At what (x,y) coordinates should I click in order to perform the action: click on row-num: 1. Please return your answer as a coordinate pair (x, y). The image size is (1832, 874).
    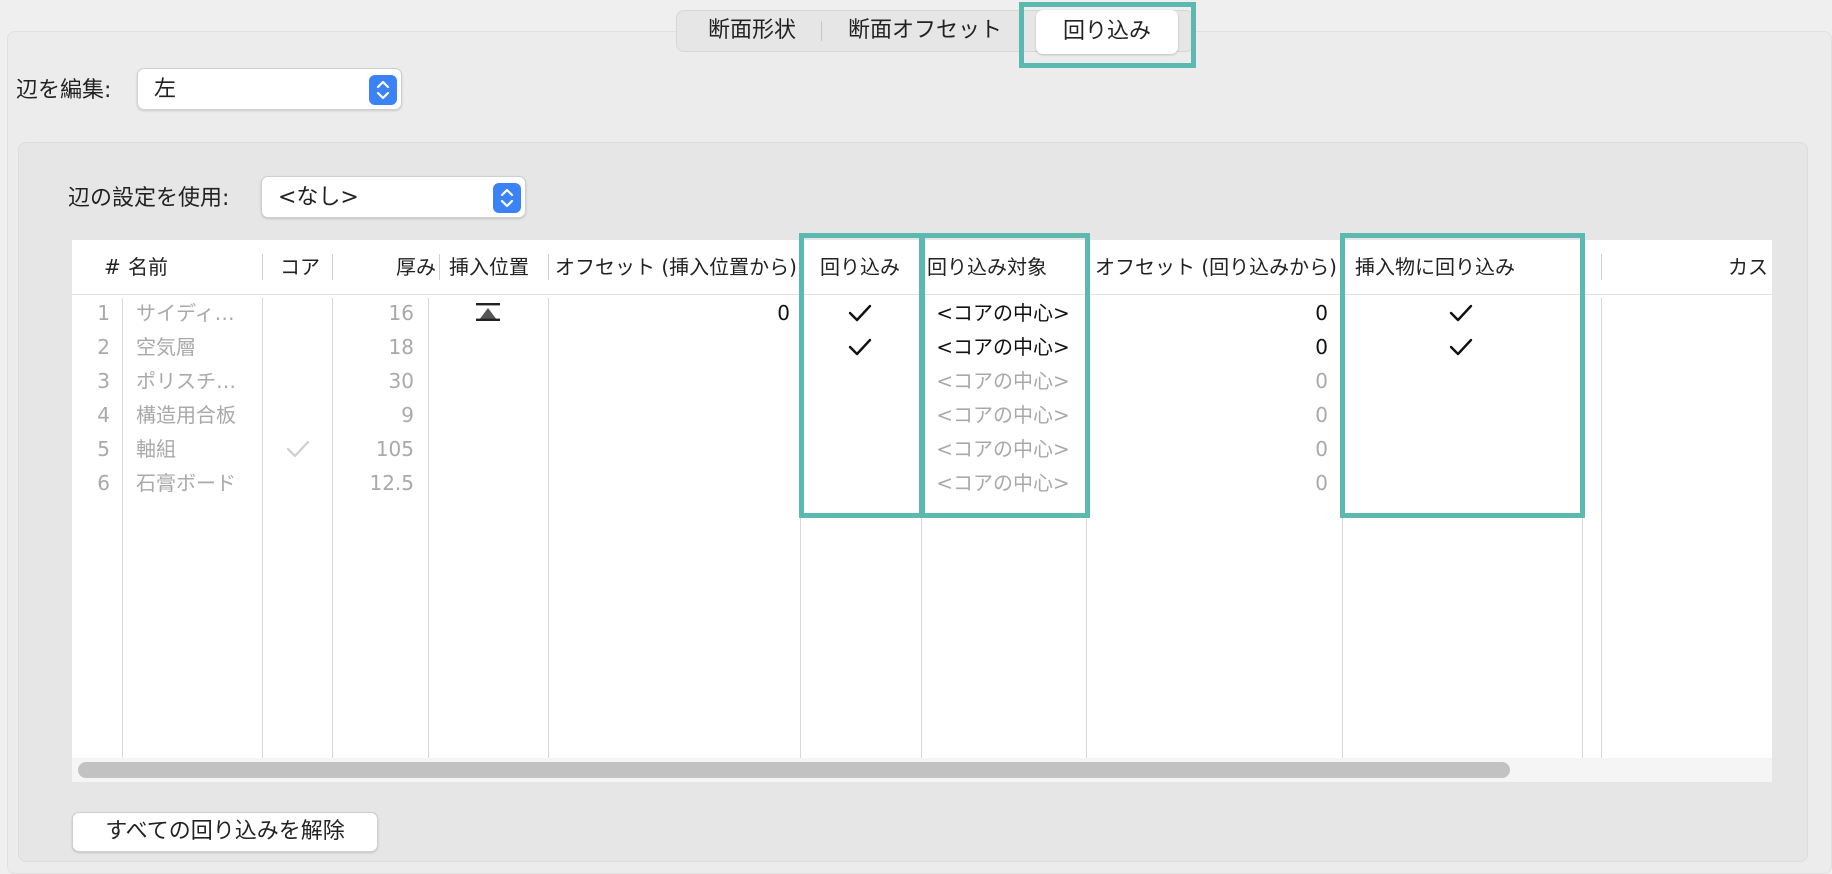
    Looking at the image, I should click on (103, 313).